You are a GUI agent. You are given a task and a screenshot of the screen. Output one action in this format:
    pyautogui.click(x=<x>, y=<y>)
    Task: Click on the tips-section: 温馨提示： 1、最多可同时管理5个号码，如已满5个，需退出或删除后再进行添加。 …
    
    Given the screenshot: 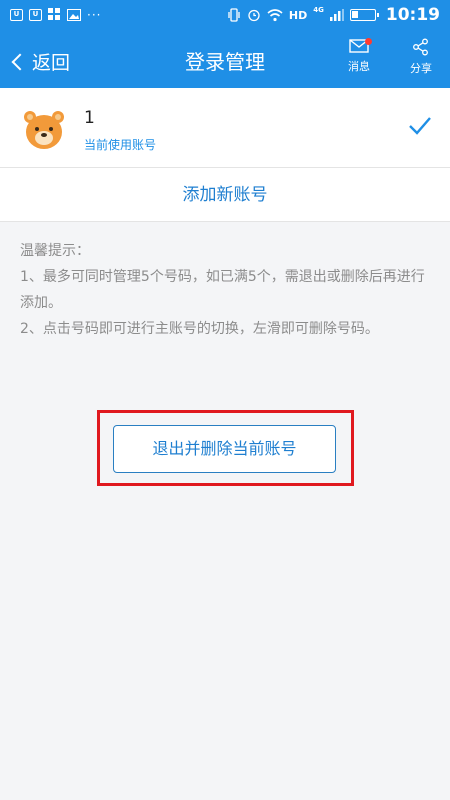 What is the action you would take?
    pyautogui.click(x=225, y=290)
    